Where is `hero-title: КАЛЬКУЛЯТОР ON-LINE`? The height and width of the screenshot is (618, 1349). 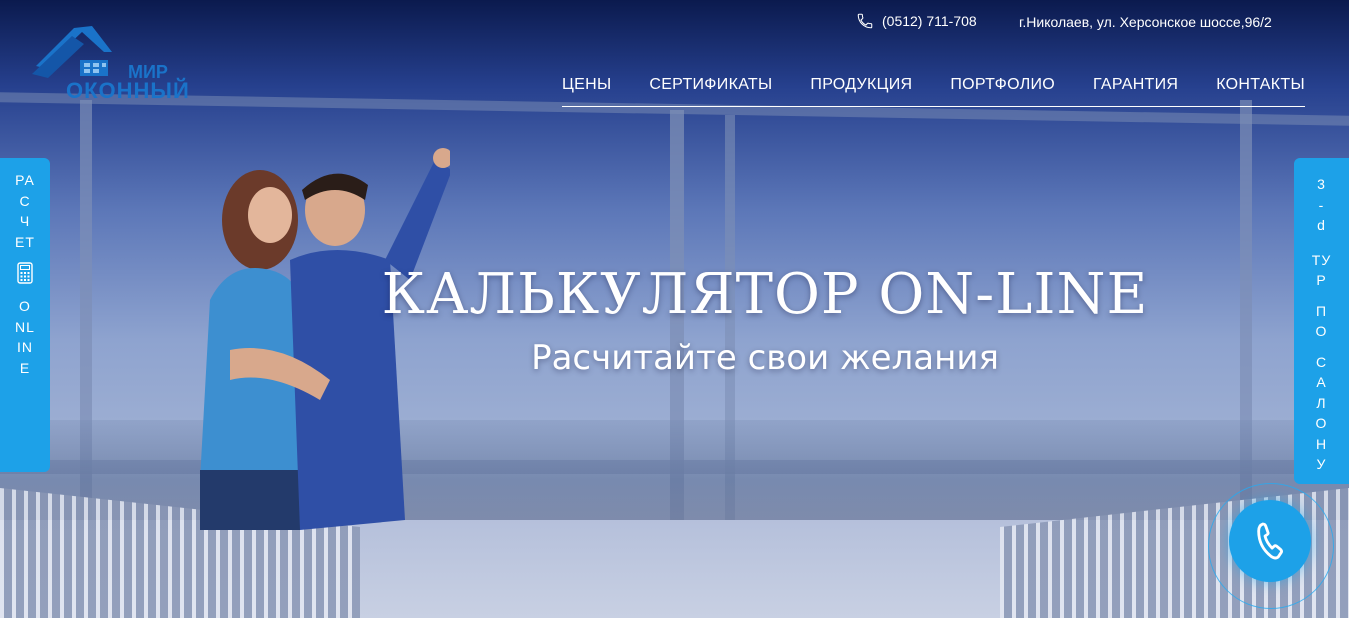 hero-title: КАЛЬКУЛЯТОР ON-LINE is located at coordinates (765, 294).